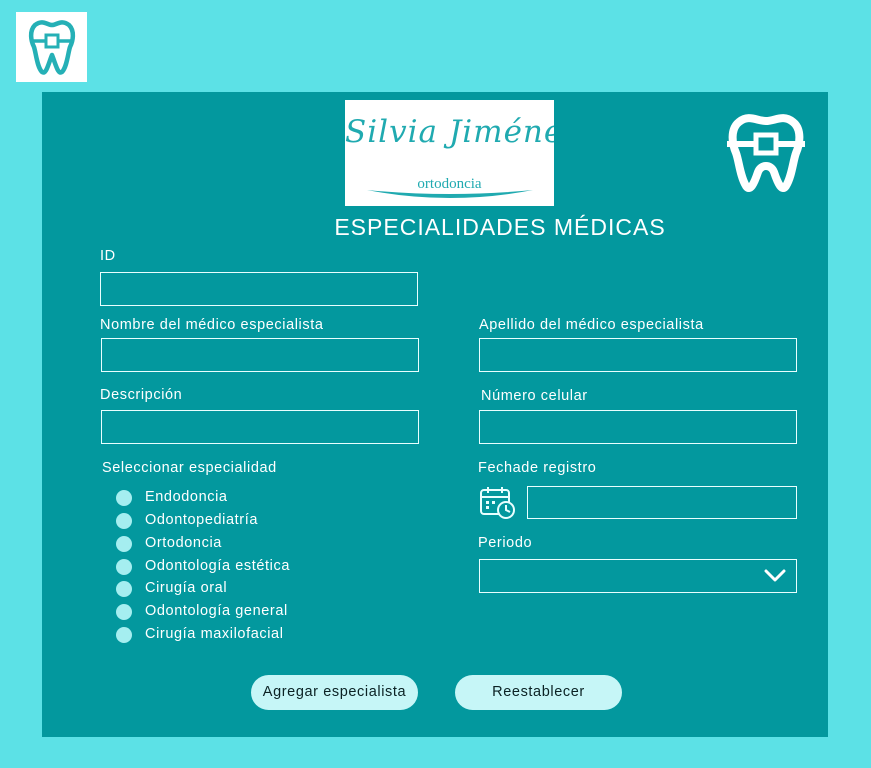 This screenshot has width=871, height=768. What do you see at coordinates (201, 520) in the screenshot?
I see `specialty-option-label: Odontopediatría` at bounding box center [201, 520].